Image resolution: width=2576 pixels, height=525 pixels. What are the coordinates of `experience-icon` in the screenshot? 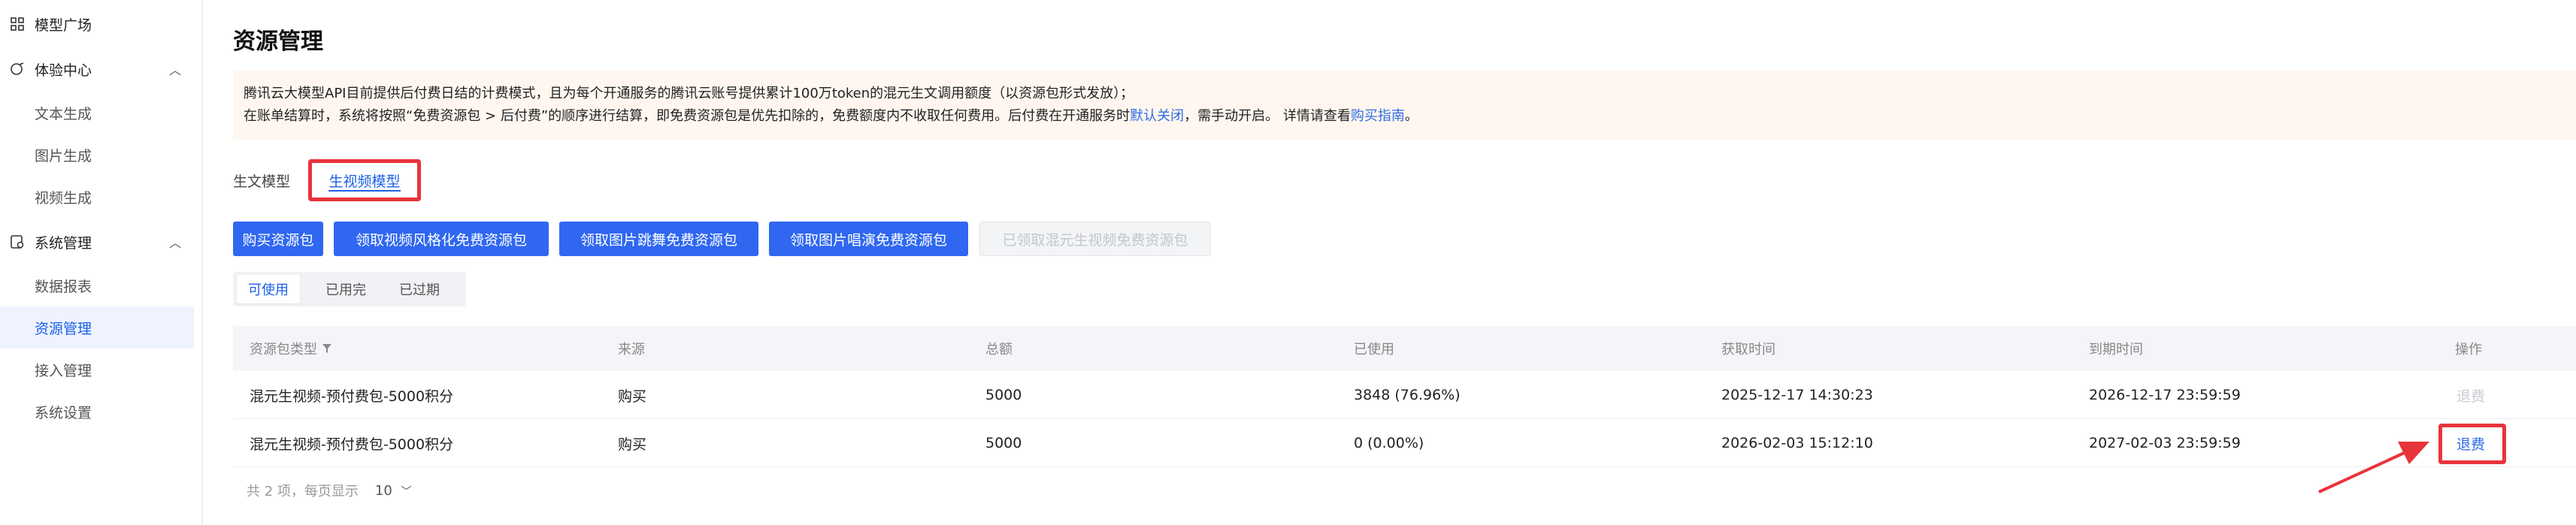 It's located at (17, 69).